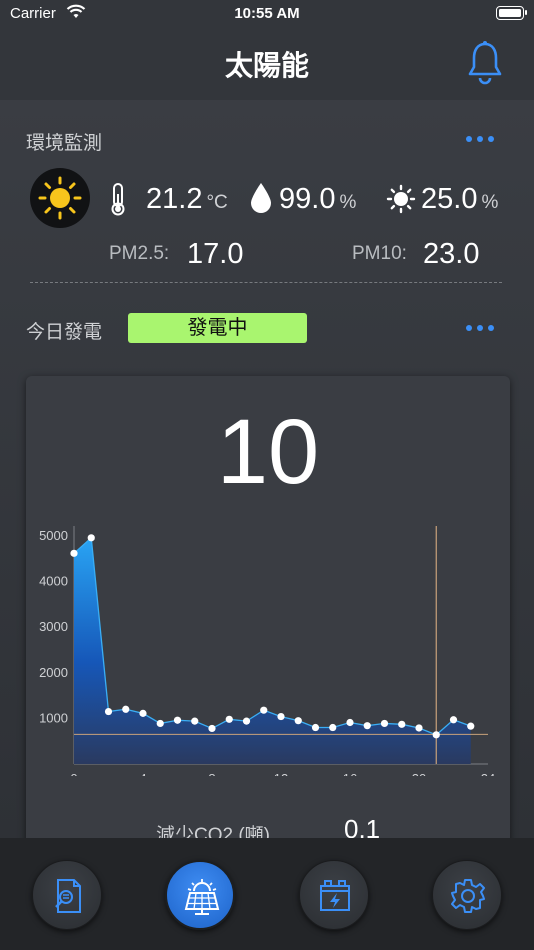 The image size is (534, 950). I want to click on current-generation-value: 10, so click(268, 452).